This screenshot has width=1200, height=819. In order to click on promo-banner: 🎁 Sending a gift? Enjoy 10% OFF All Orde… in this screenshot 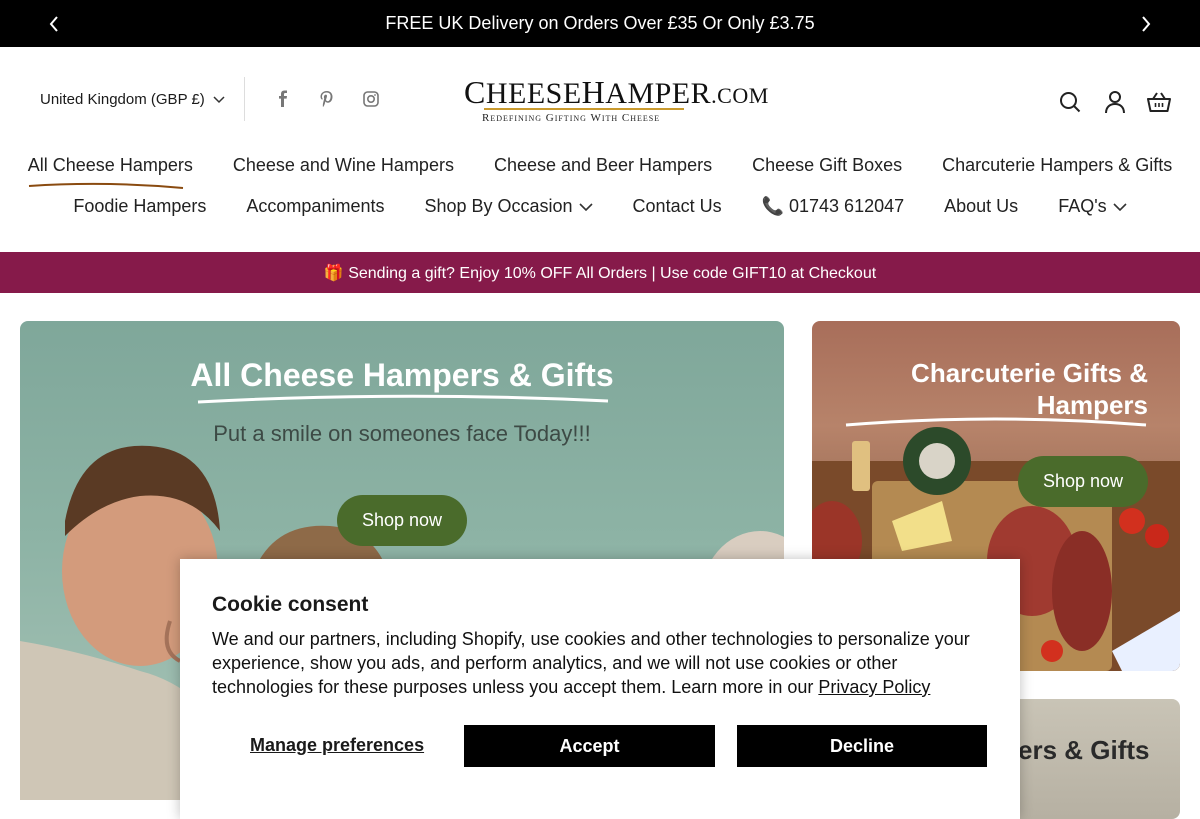, I will do `click(600, 272)`.